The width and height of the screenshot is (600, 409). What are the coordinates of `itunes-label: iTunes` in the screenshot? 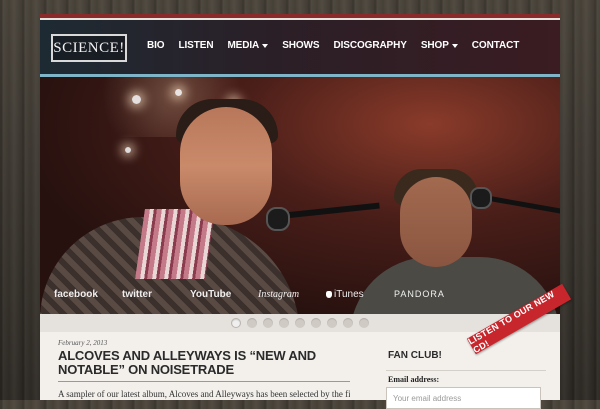 It's located at (349, 294).